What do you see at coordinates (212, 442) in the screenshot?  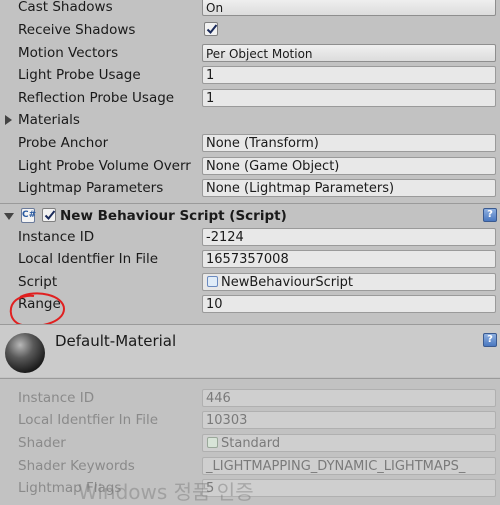 I see `shader-asset-icon` at bounding box center [212, 442].